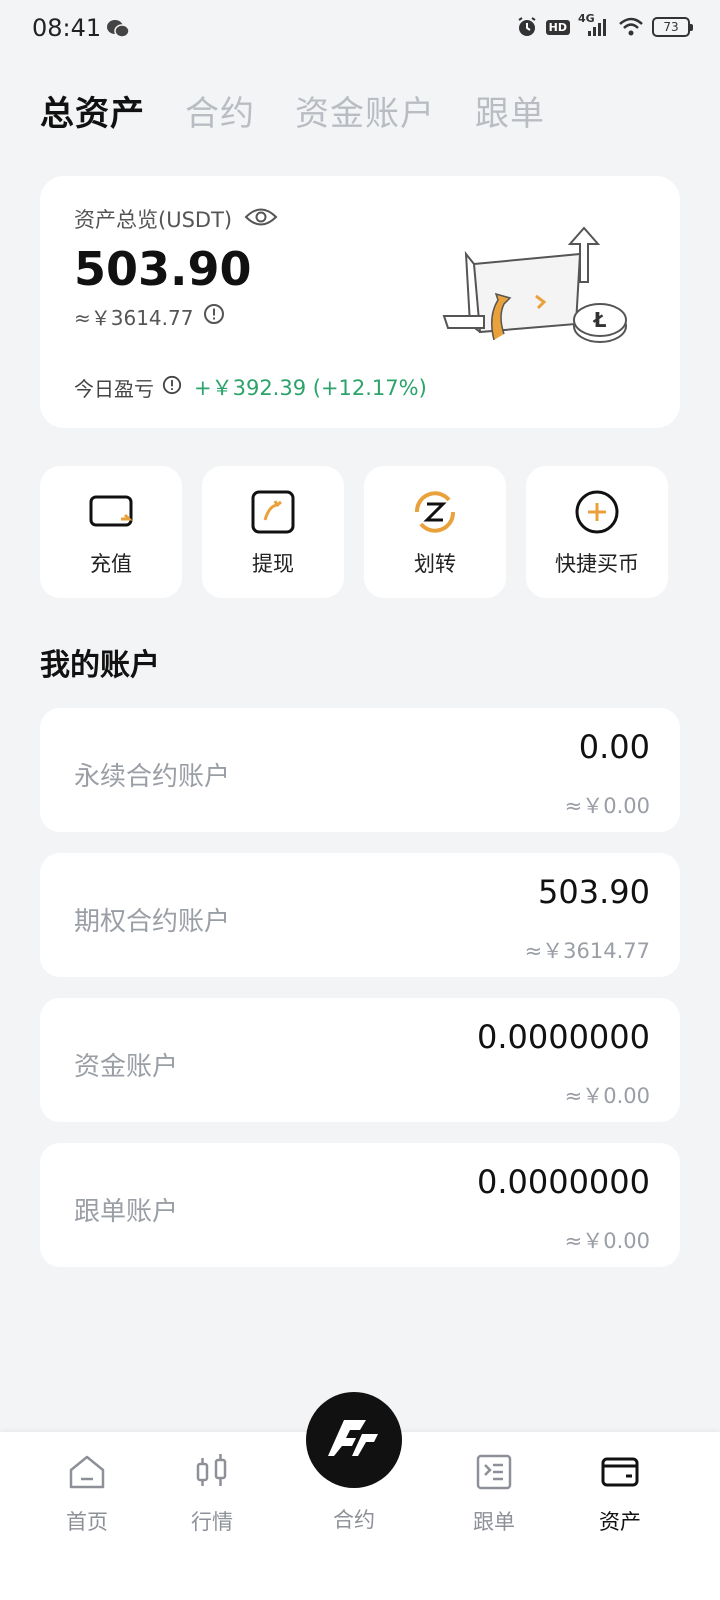 Image resolution: width=720 pixels, height=1600 pixels. I want to click on tab-contract: 合约, so click(220, 110).